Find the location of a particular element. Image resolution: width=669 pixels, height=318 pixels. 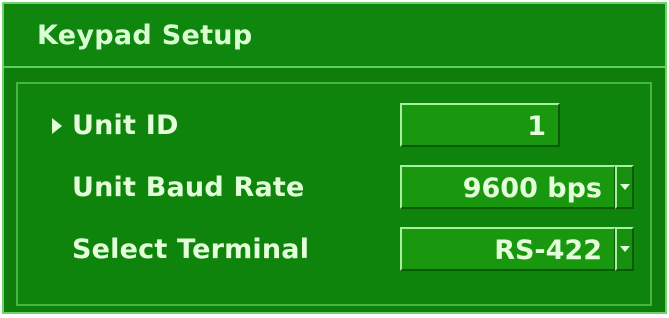

unit-baud-rate-dropdown-button is located at coordinates (624, 187).